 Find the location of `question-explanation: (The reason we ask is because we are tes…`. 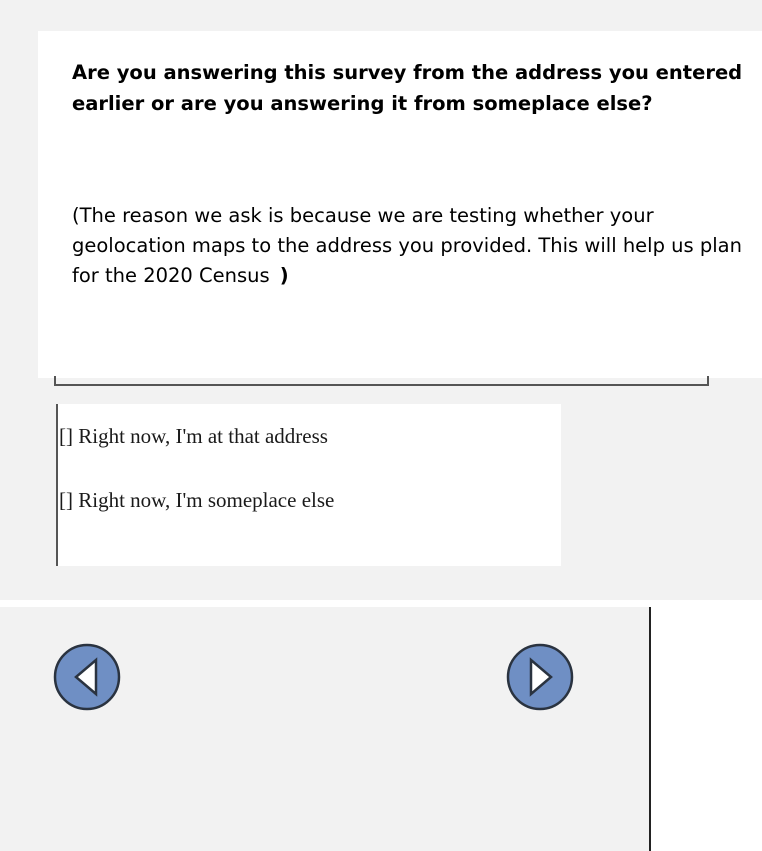

question-explanation: (The reason we ask is because we are tes… is located at coordinates (417, 246).